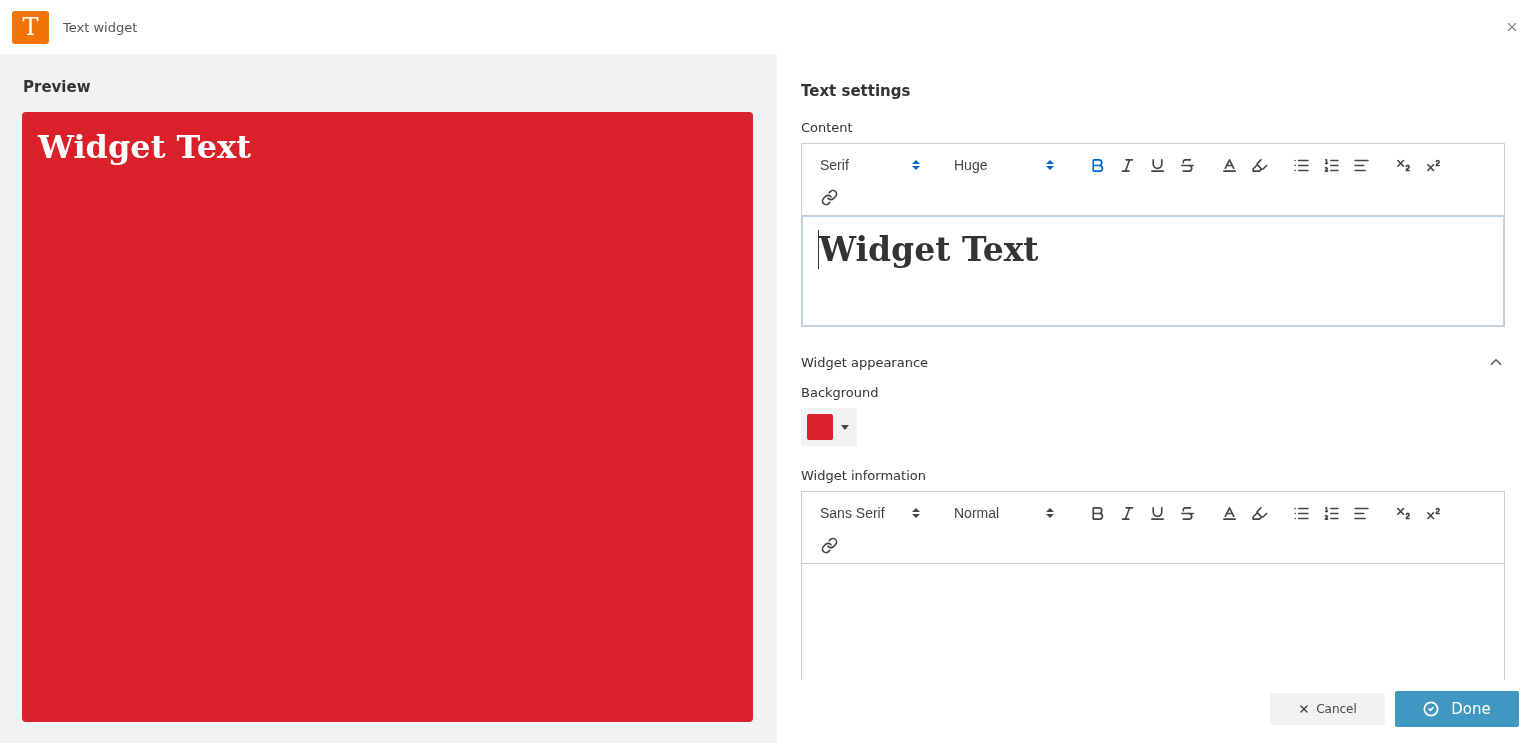 Image resolution: width=1533 pixels, height=743 pixels. I want to click on x-icon, so click(1304, 708).